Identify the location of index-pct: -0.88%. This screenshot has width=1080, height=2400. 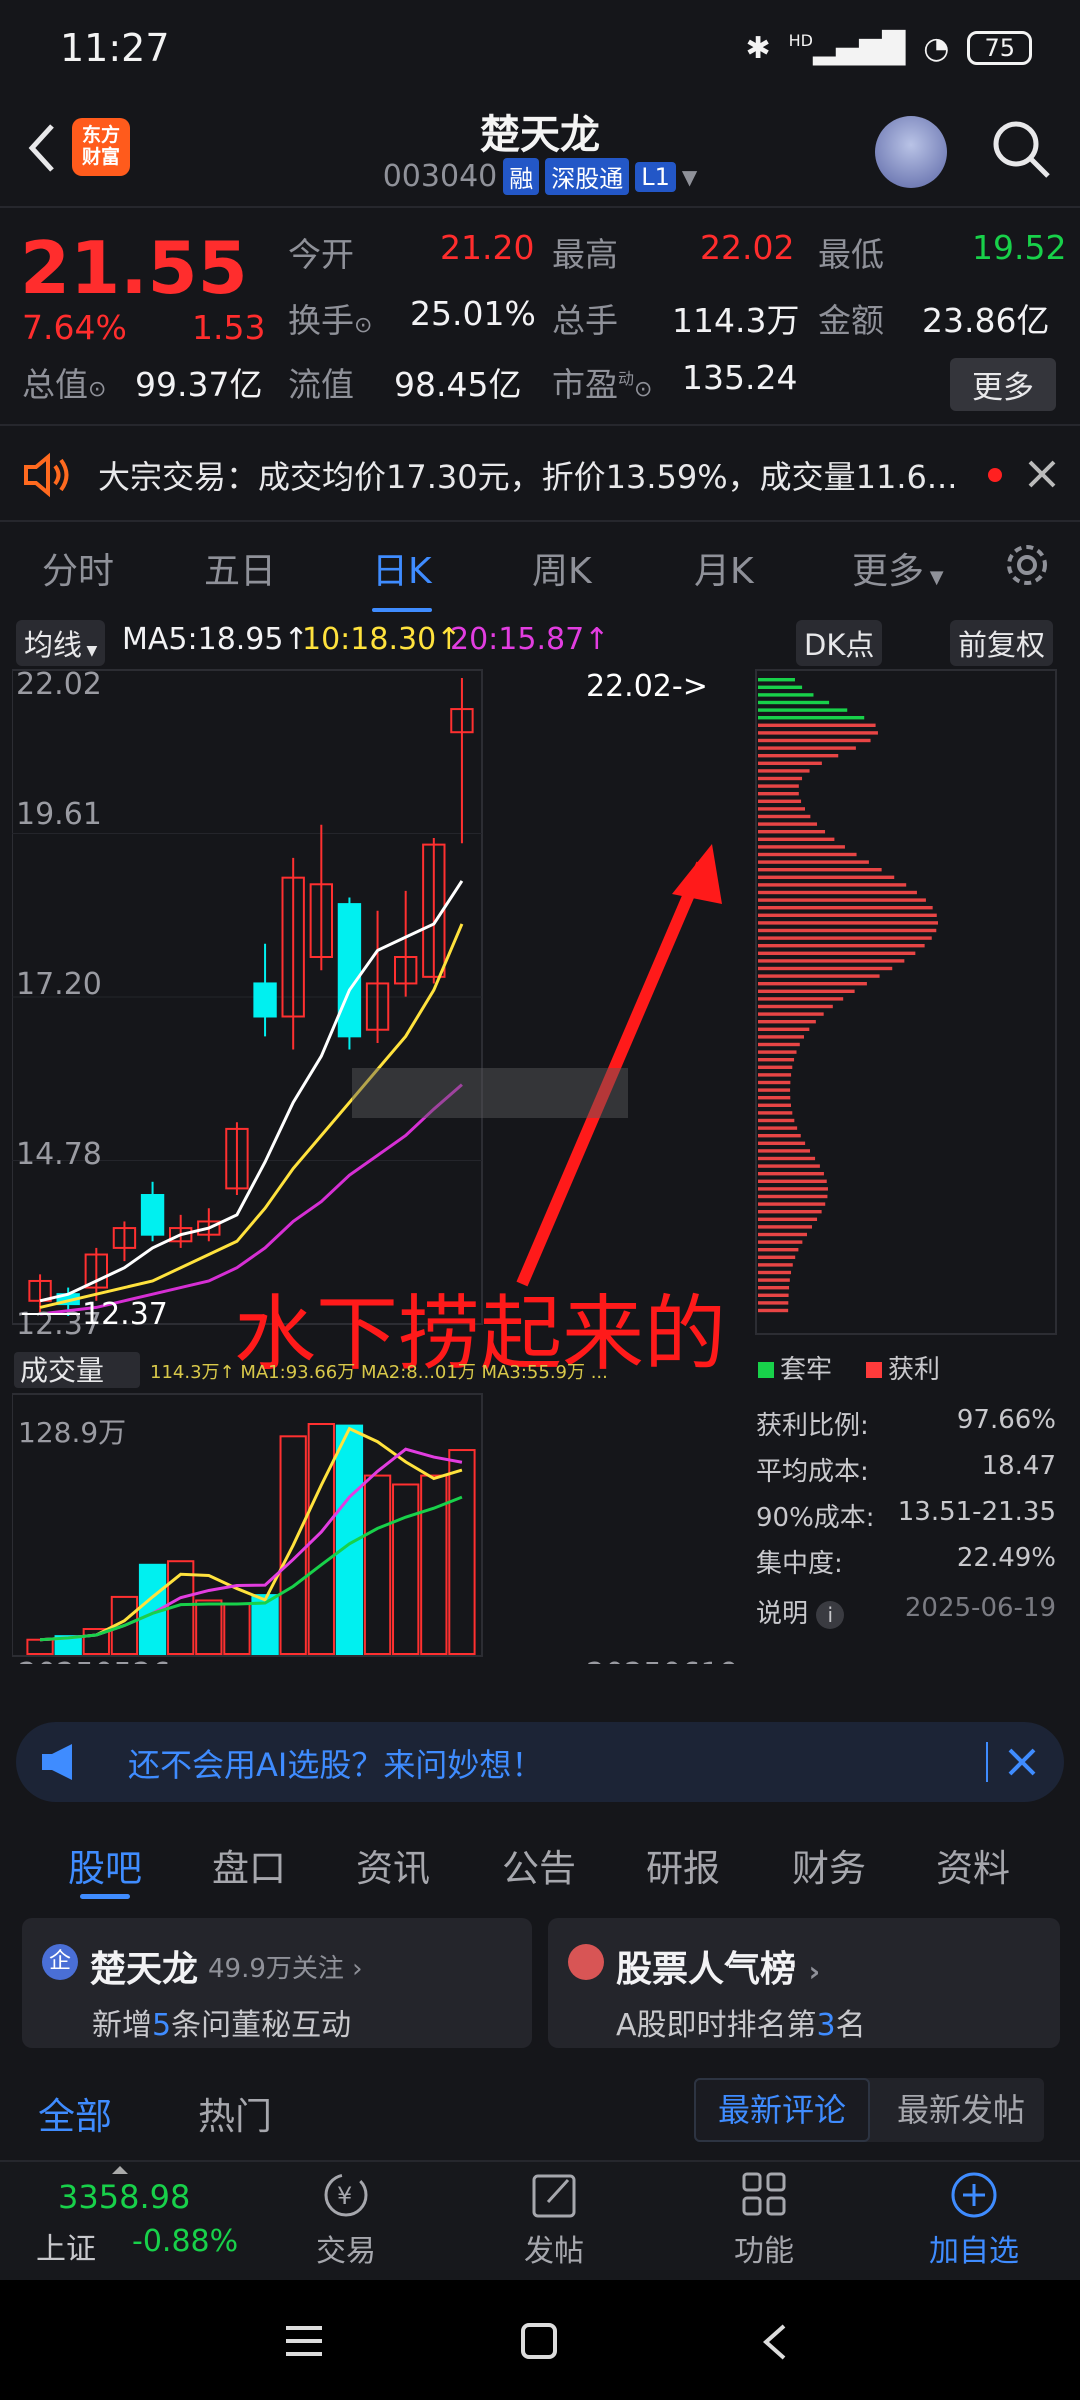
(185, 2241).